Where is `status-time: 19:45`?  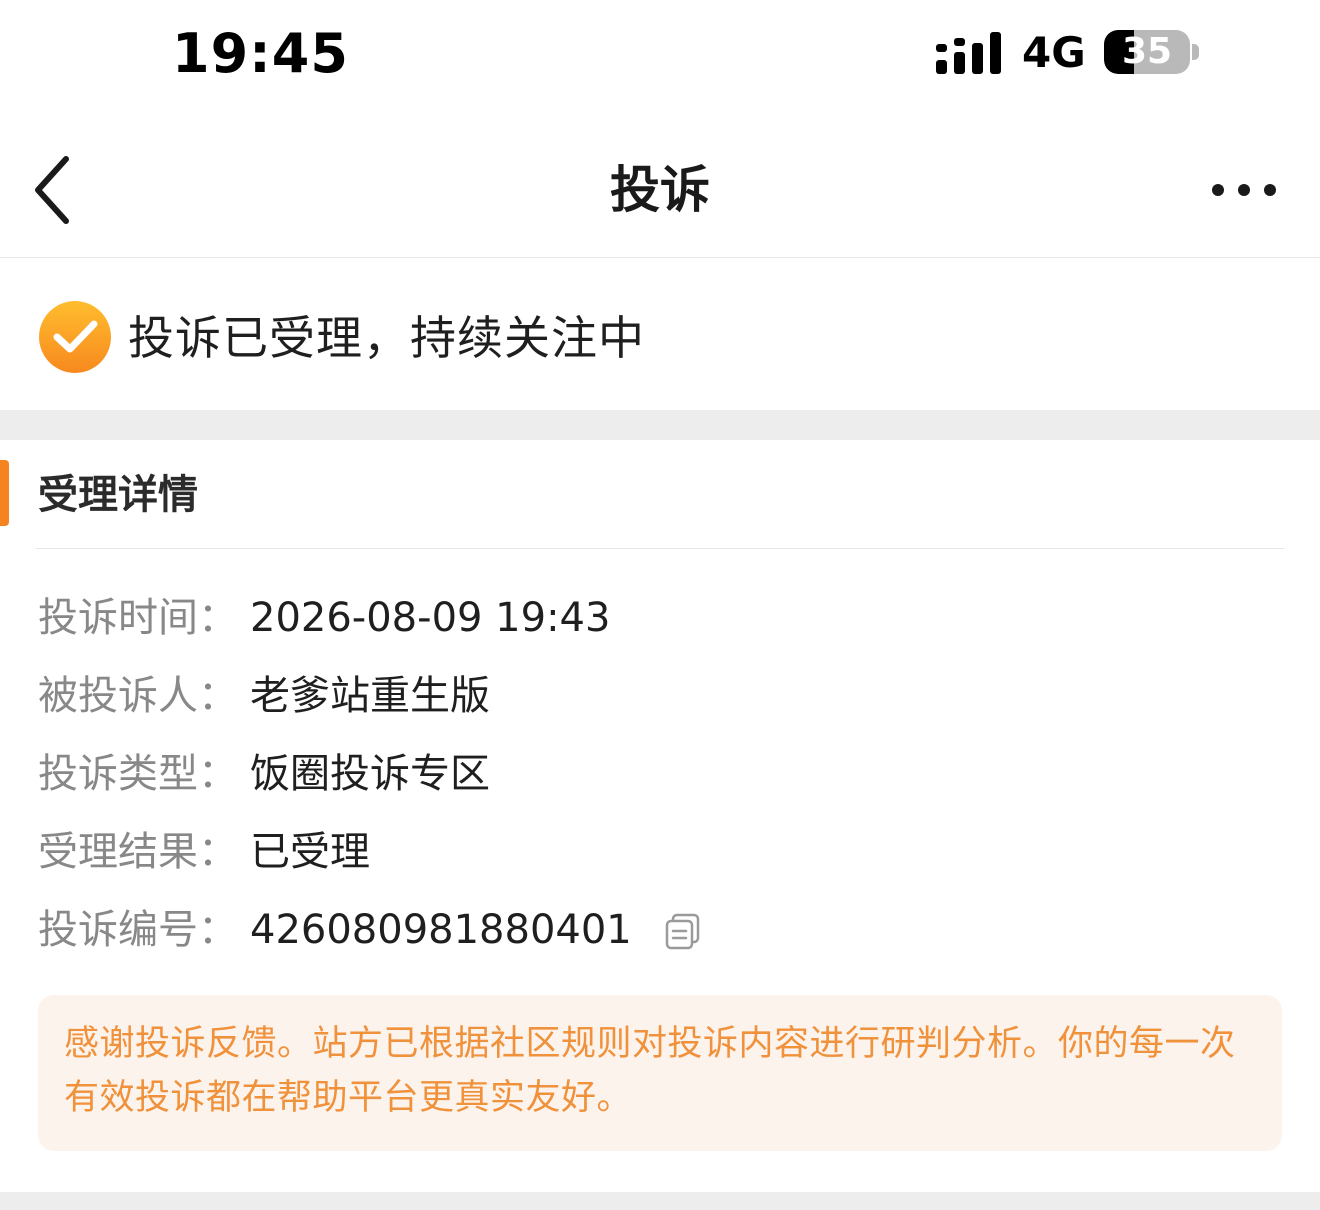 status-time: 19:45 is located at coordinates (260, 53).